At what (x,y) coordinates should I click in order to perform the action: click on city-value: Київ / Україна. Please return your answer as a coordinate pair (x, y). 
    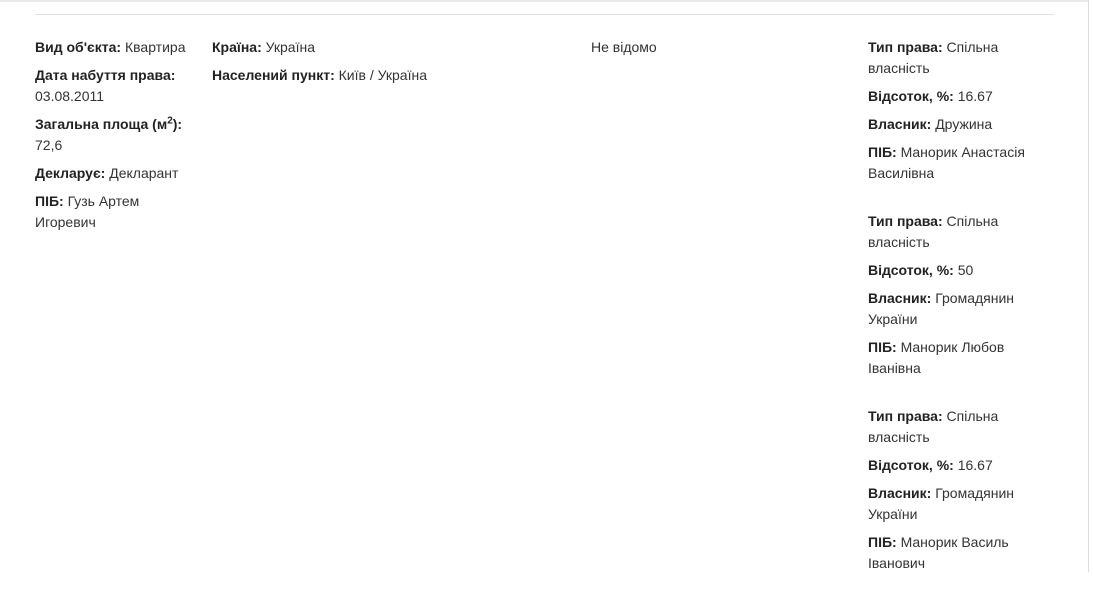
    Looking at the image, I should click on (382, 75).